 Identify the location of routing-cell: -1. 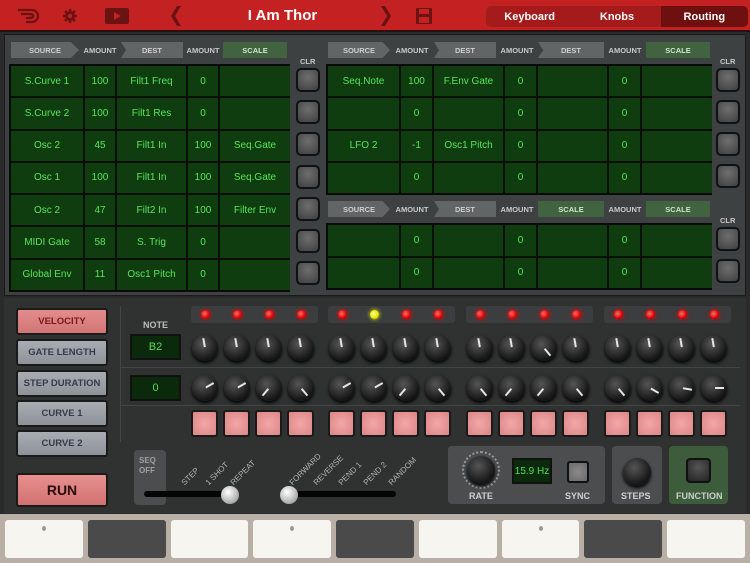
(416, 145).